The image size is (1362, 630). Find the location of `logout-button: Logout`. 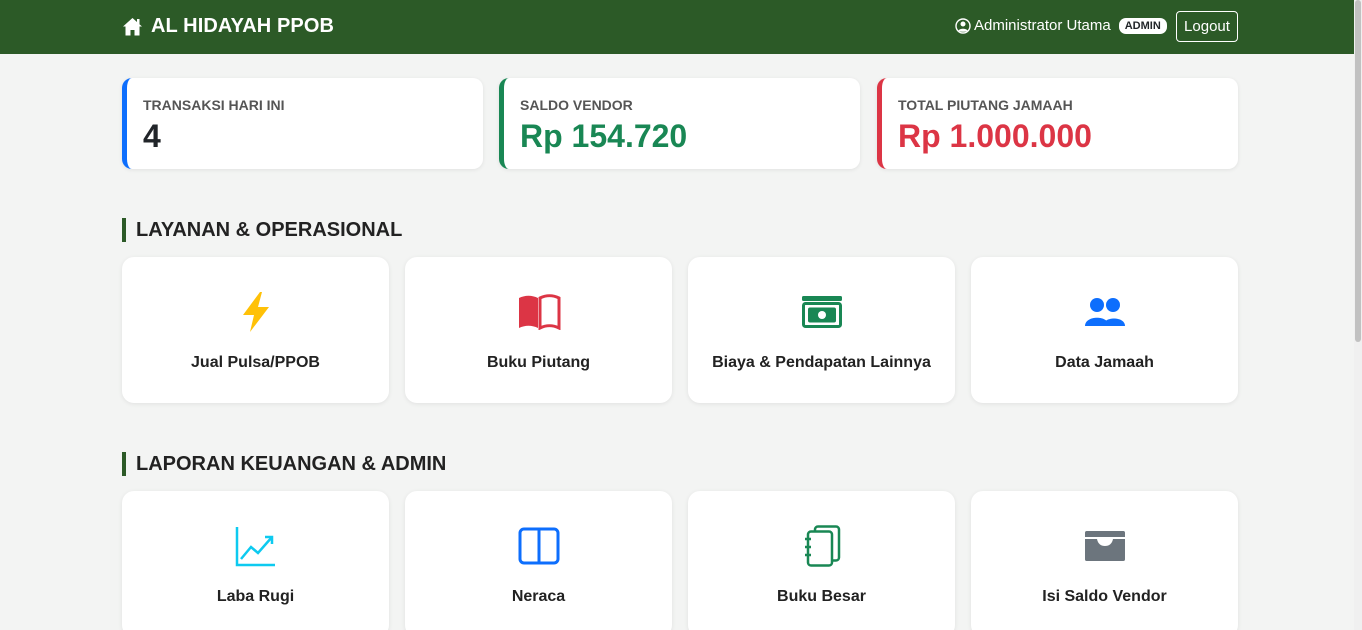

logout-button: Logout is located at coordinates (1207, 26).